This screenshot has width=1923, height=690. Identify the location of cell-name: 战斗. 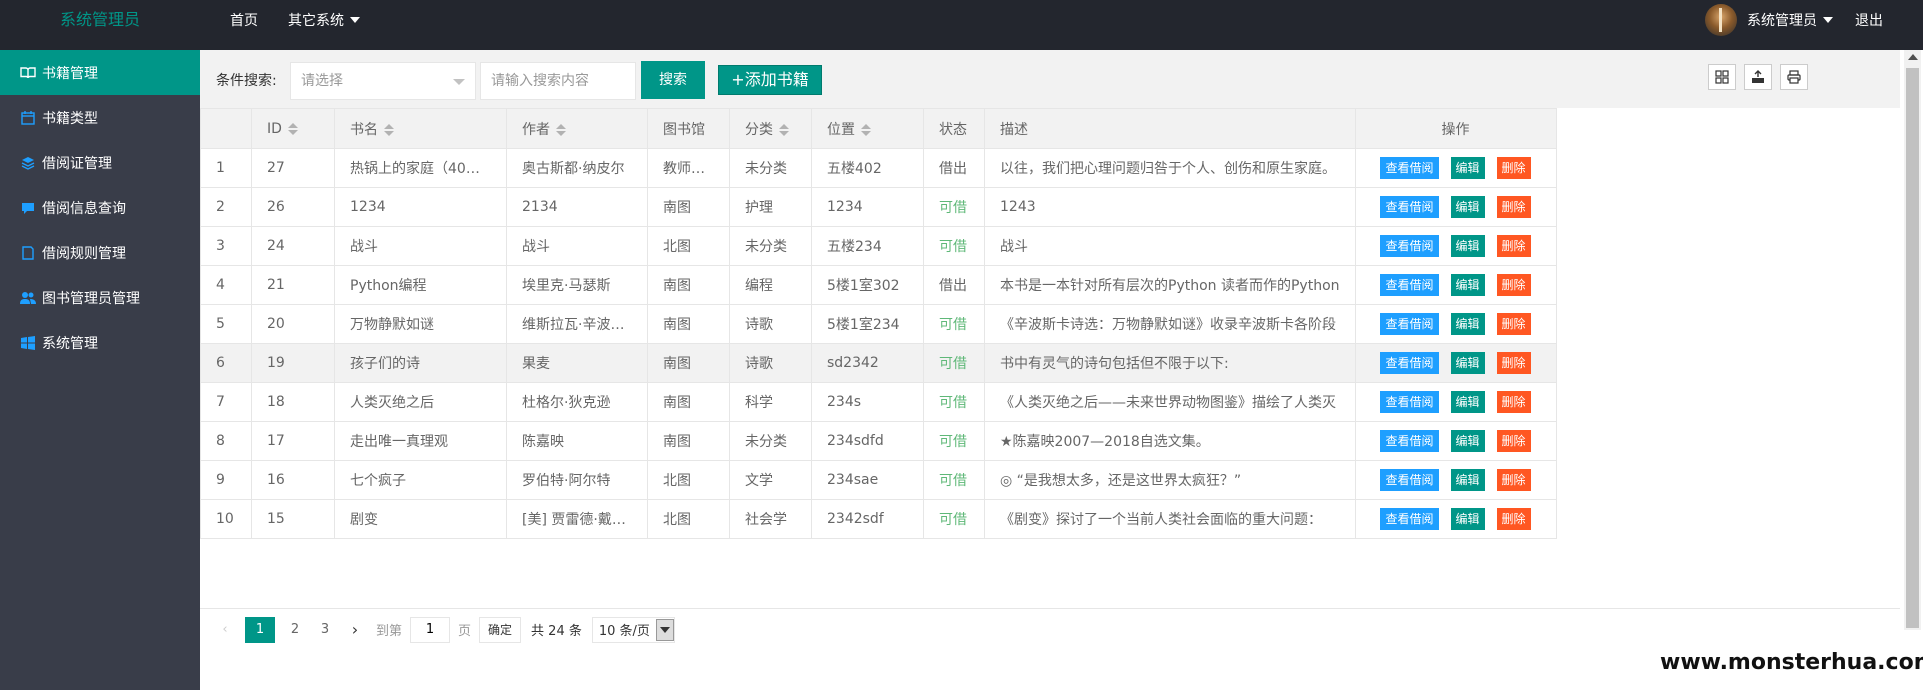
(420, 246).